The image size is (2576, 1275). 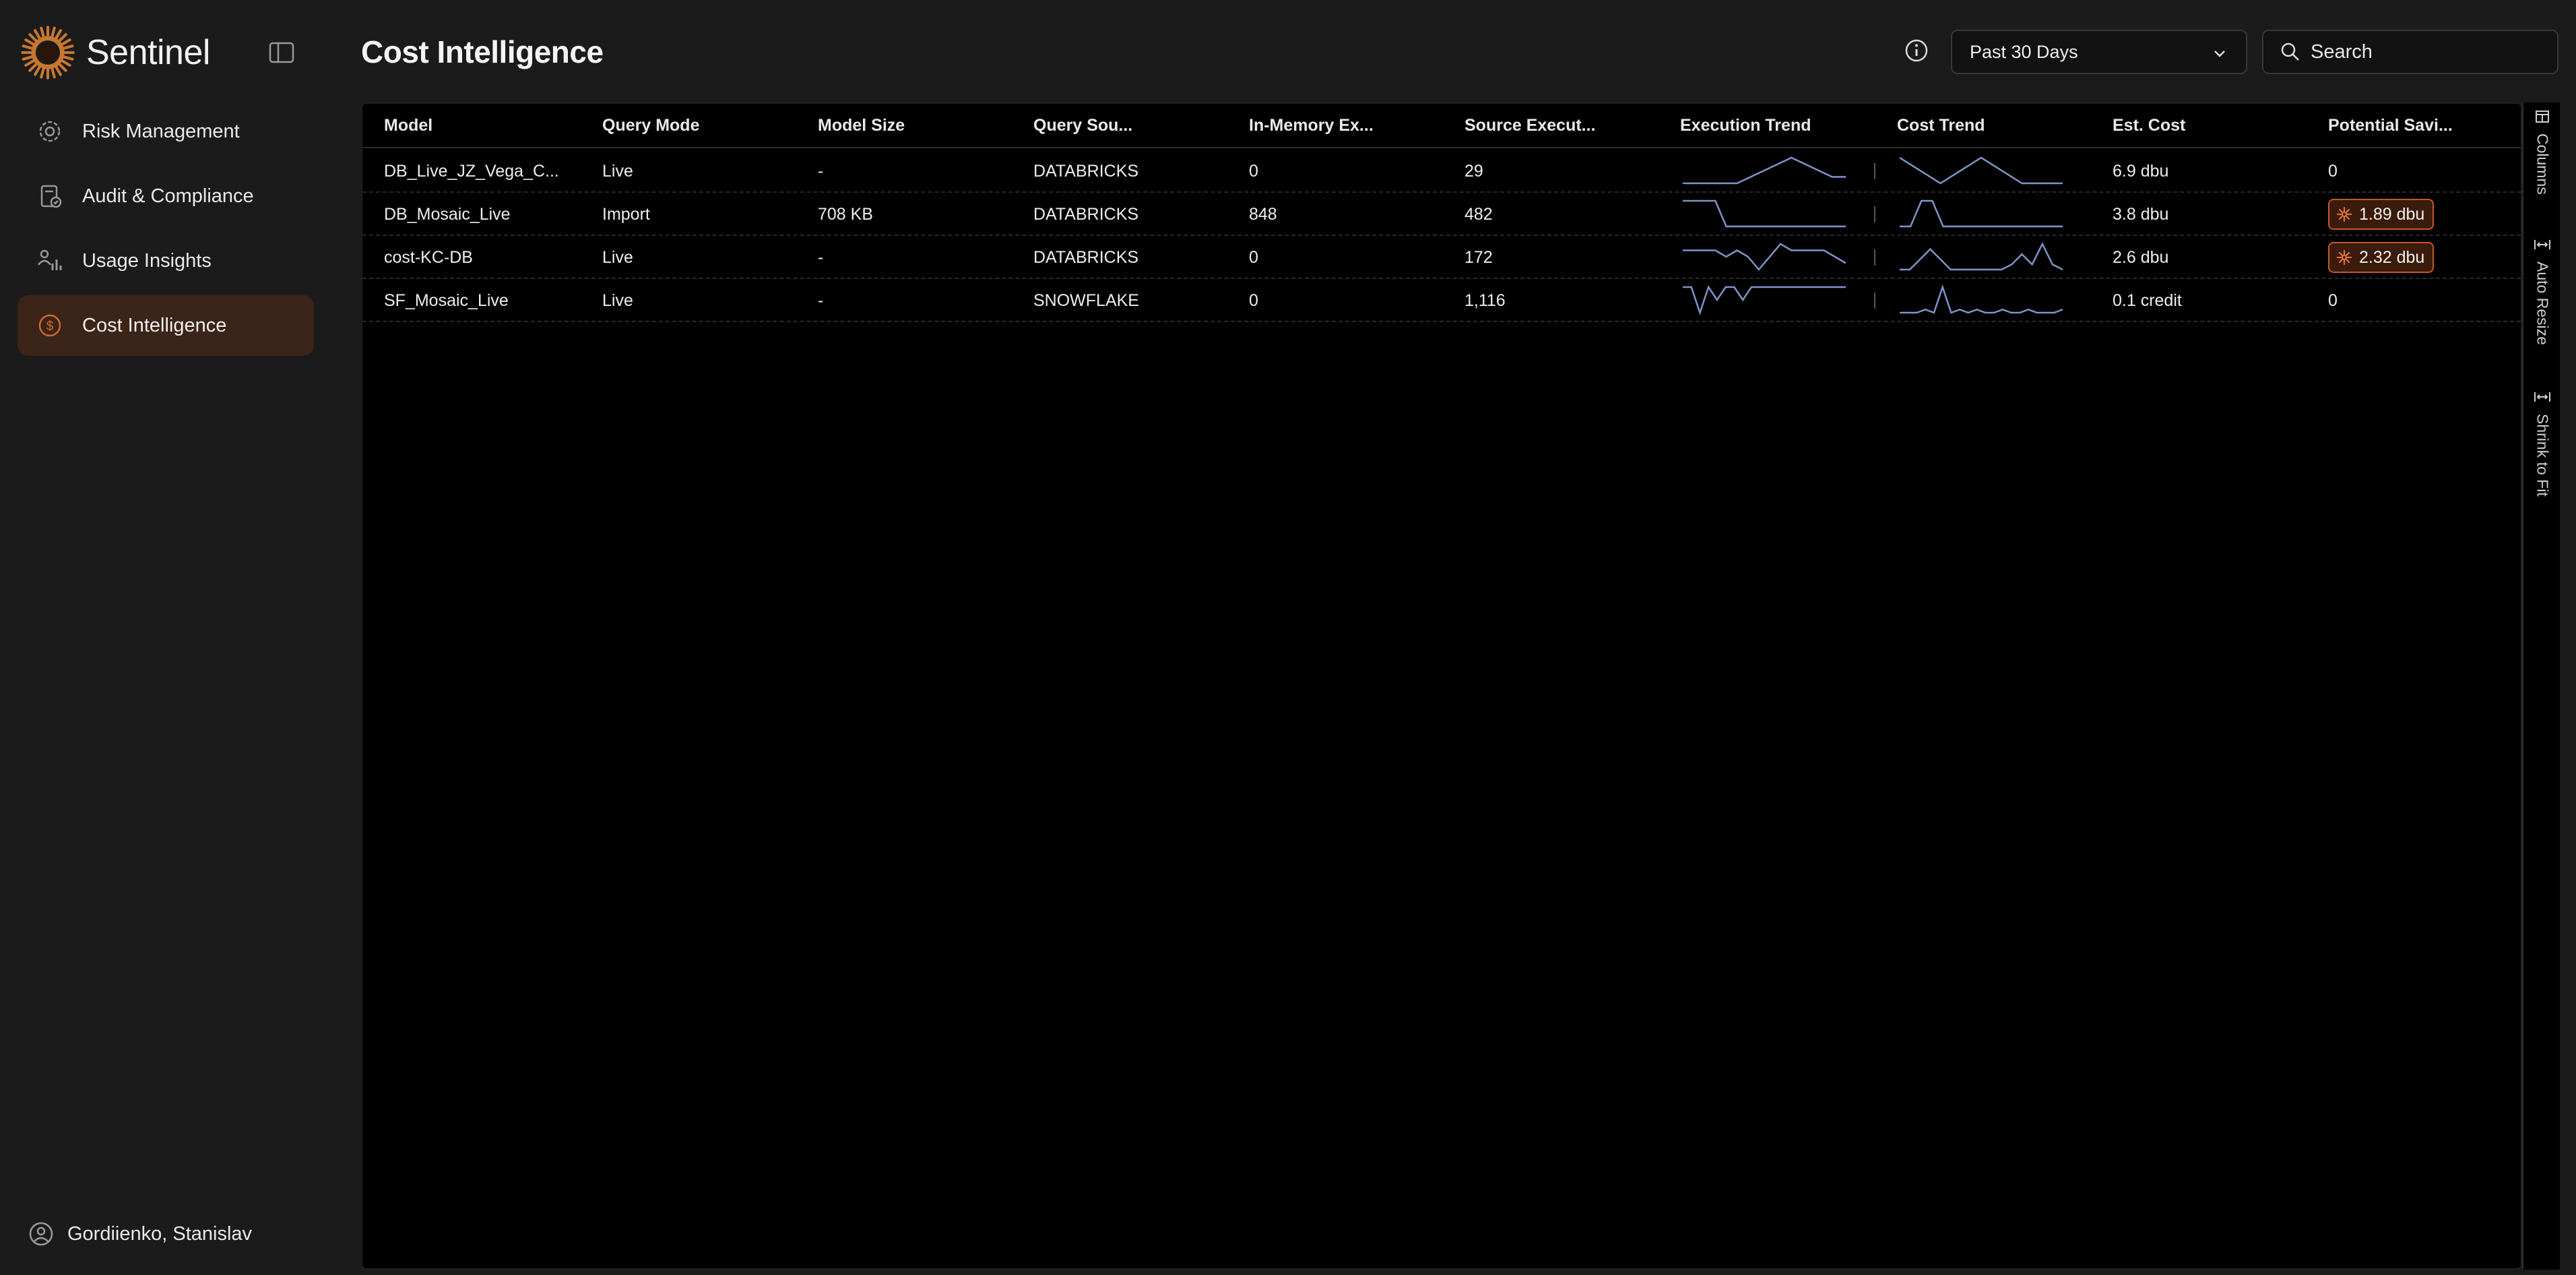 What do you see at coordinates (2290, 51) in the screenshot?
I see `search-icon` at bounding box center [2290, 51].